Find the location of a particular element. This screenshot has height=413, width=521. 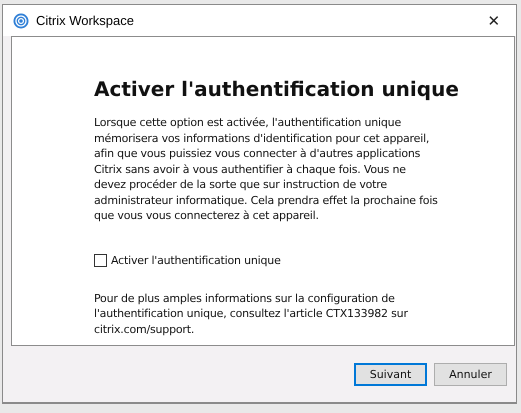

app-logo-icon is located at coordinates (21, 20).